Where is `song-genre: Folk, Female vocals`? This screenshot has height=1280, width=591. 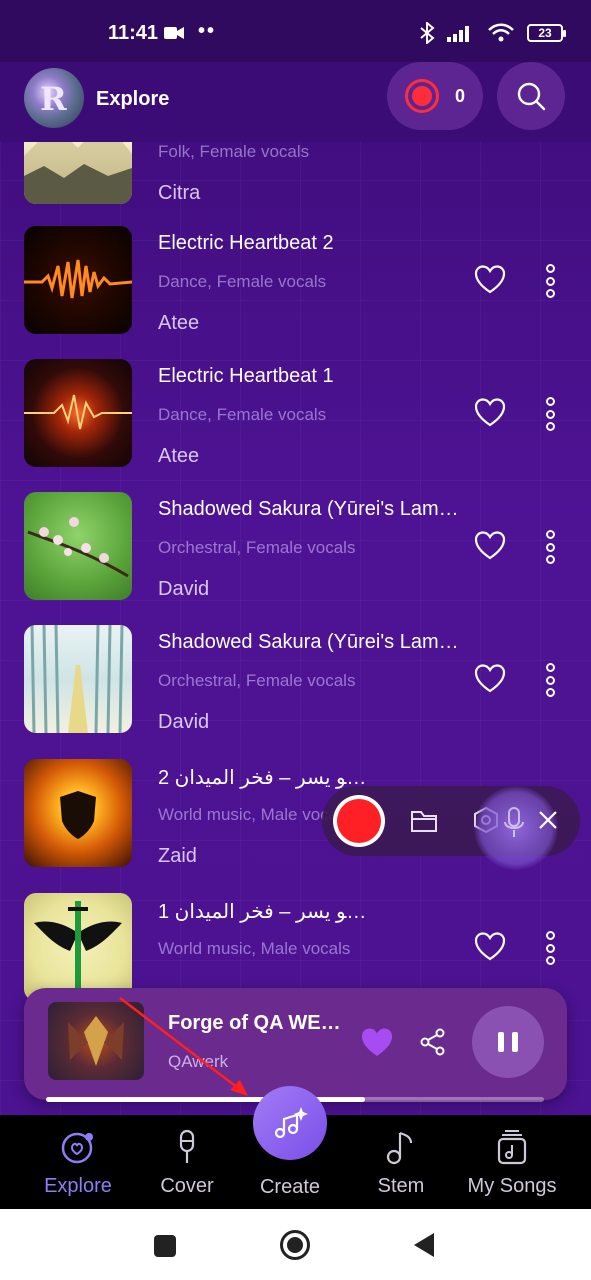 song-genre: Folk, Female vocals is located at coordinates (234, 151).